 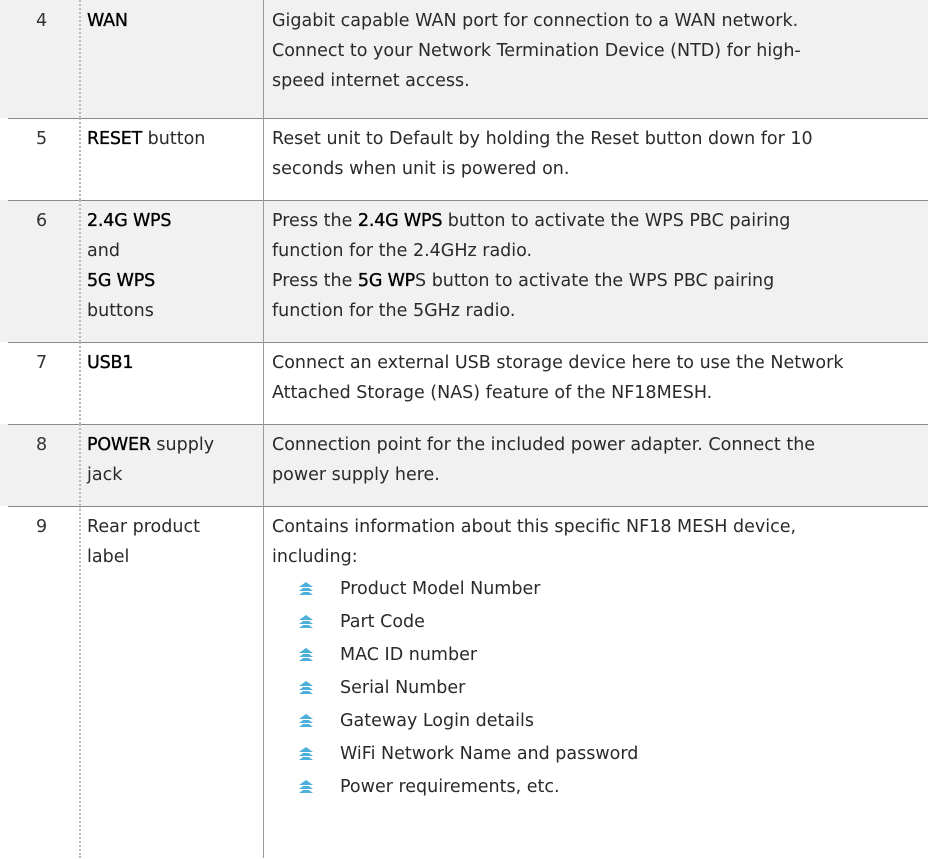 I want to click on component-name-bold: USB1, so click(x=110, y=363).